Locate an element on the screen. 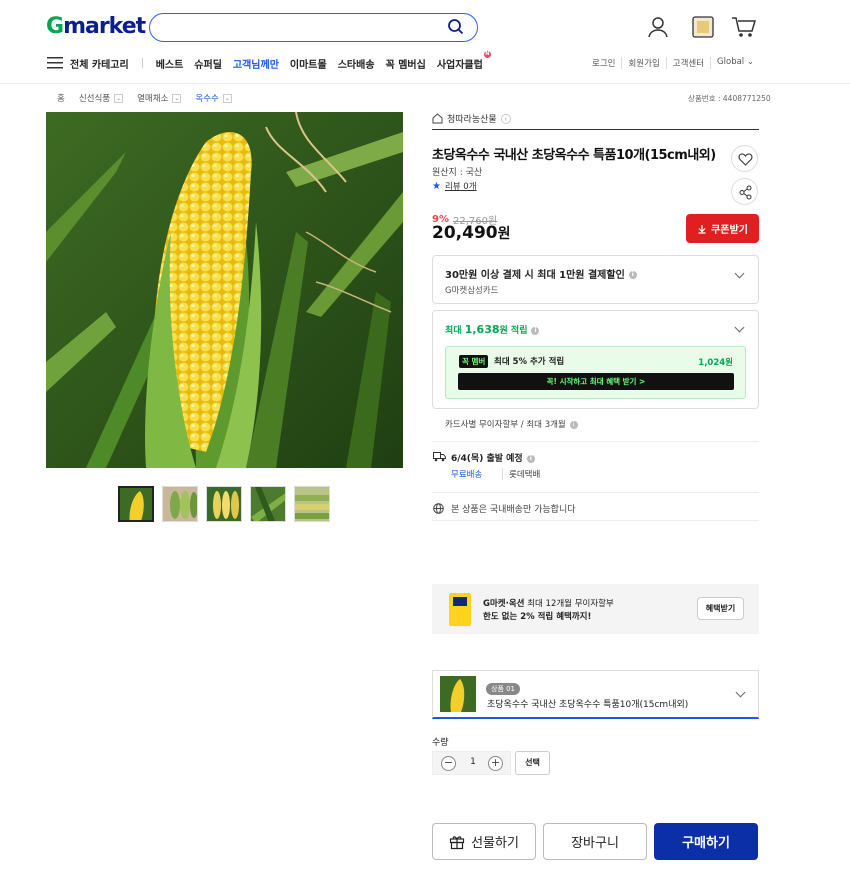 The height and width of the screenshot is (882, 850). quantity-stepper: − 1 + is located at coordinates (471, 763).